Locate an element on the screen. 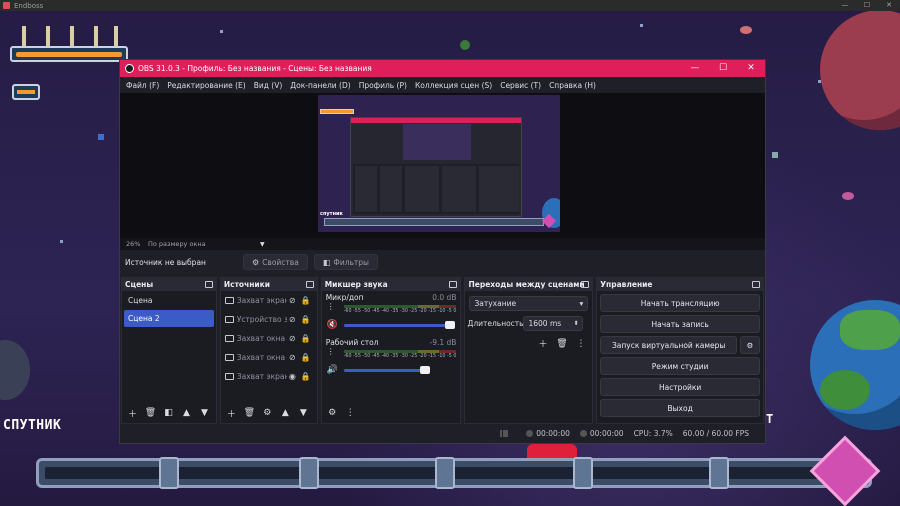 The height and width of the screenshot is (506, 900). lamp-bar is located at coordinates (69, 54).